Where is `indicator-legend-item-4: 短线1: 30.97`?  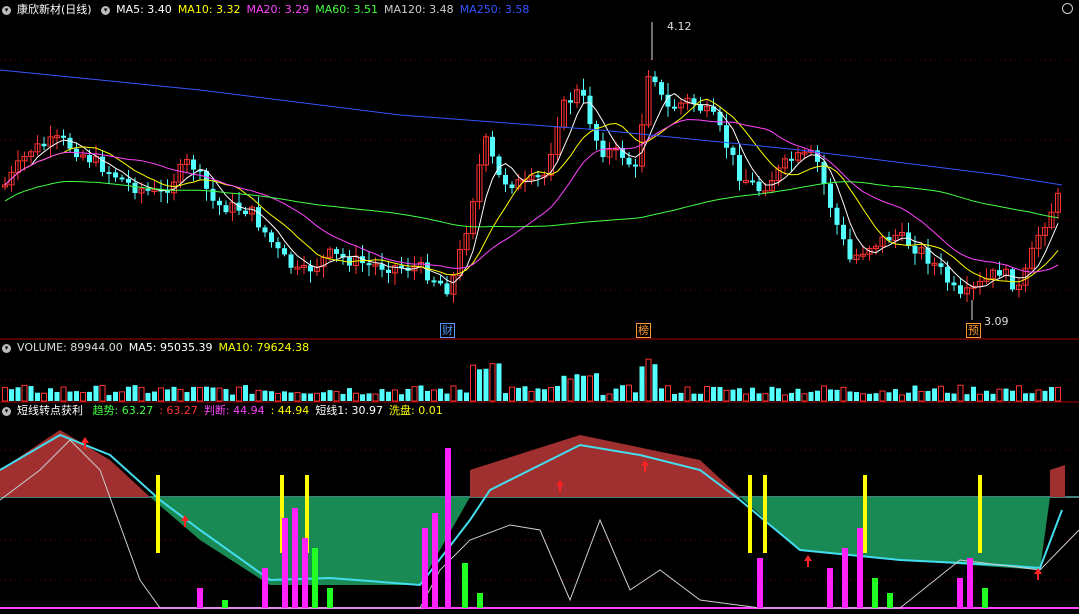 indicator-legend-item-4: 短线1: 30.97 is located at coordinates (349, 410).